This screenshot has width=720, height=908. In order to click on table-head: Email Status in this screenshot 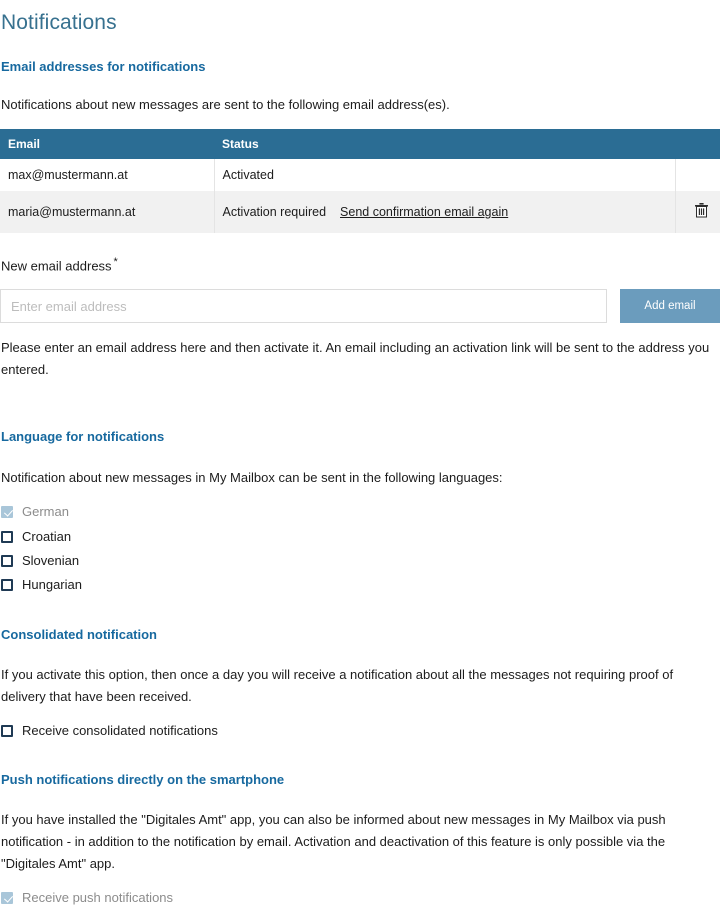, I will do `click(360, 144)`.